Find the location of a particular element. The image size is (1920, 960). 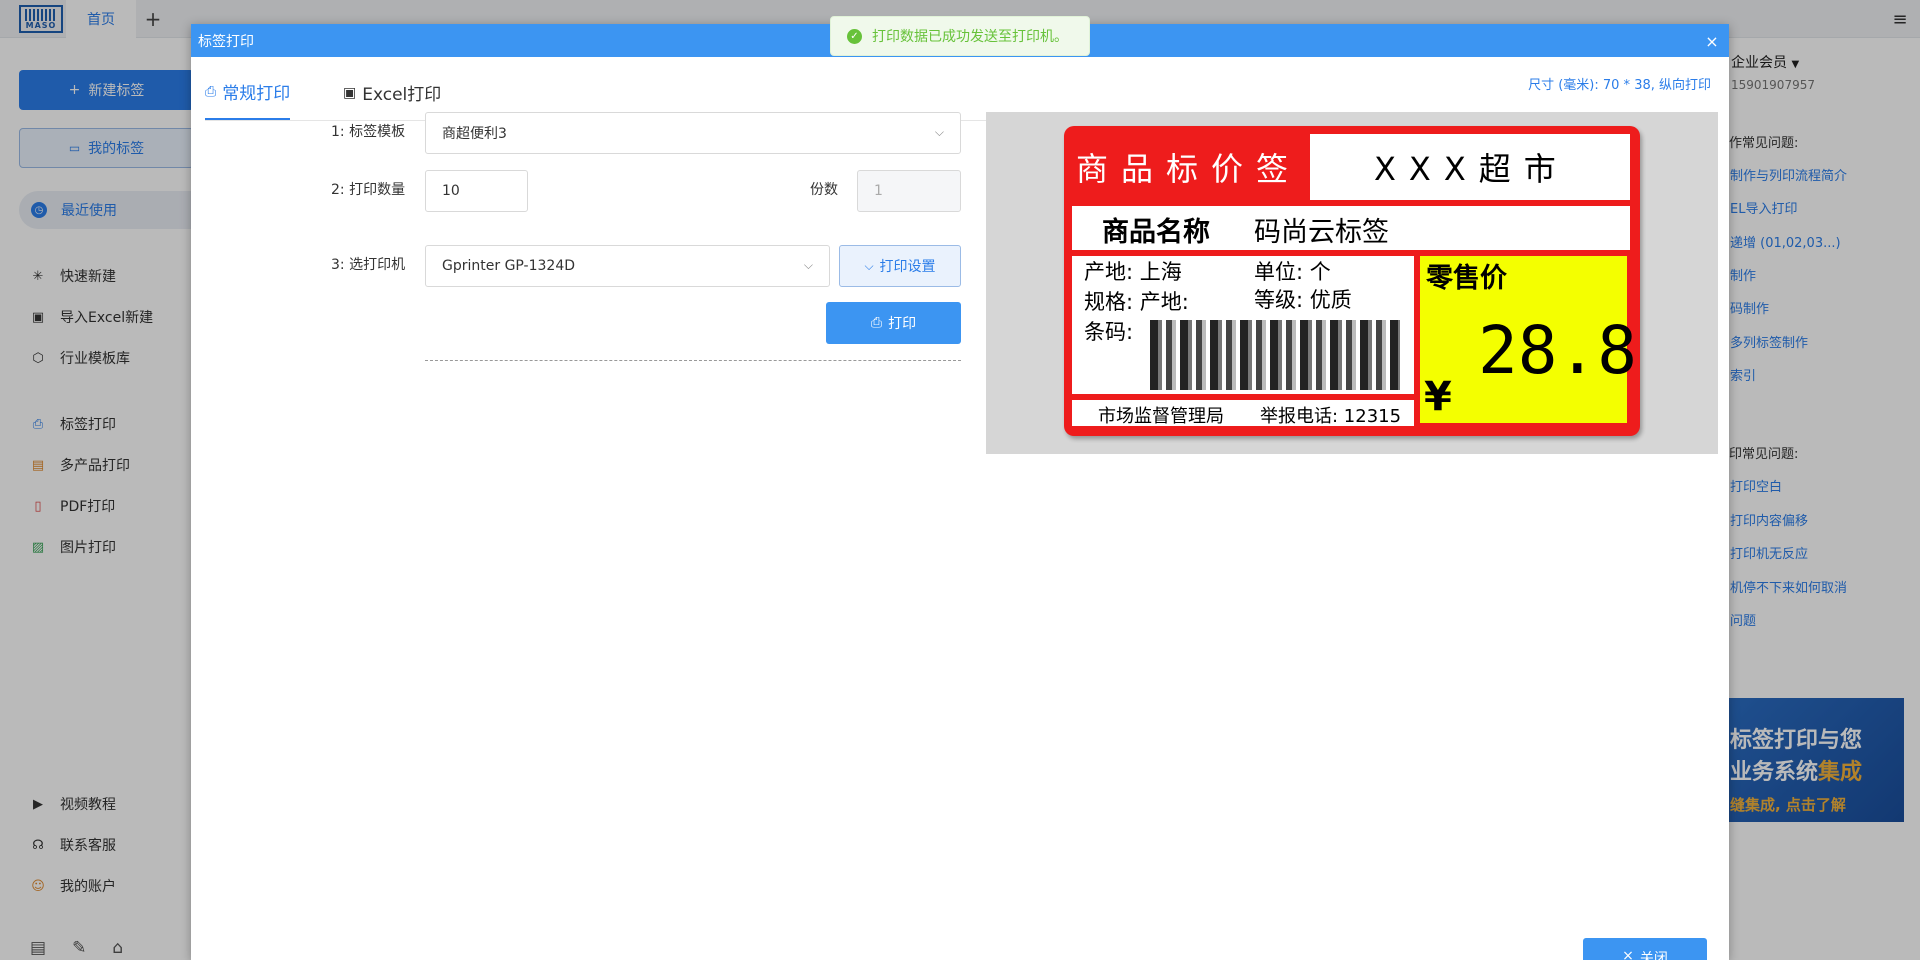

label-footer-authority: 市场监督管理局 is located at coordinates (1161, 416).